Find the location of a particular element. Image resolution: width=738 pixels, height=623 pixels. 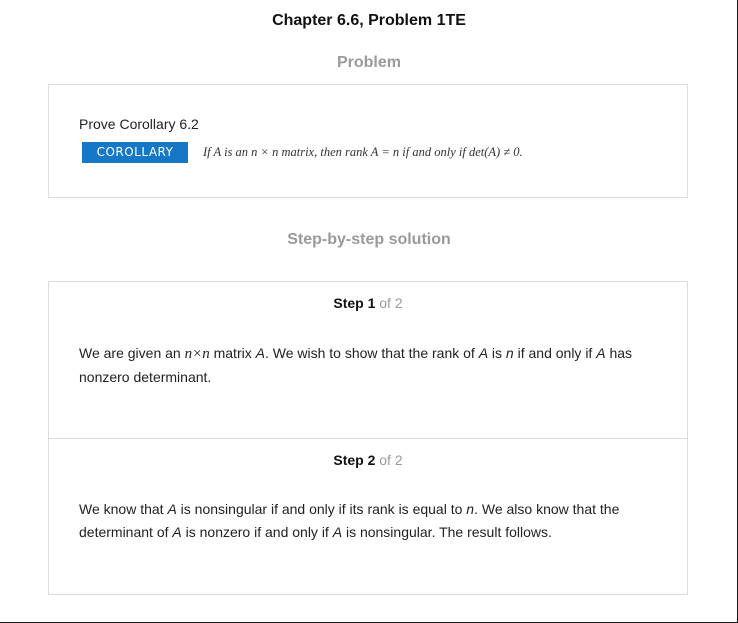

step-label: Step 1 is located at coordinates (354, 303).